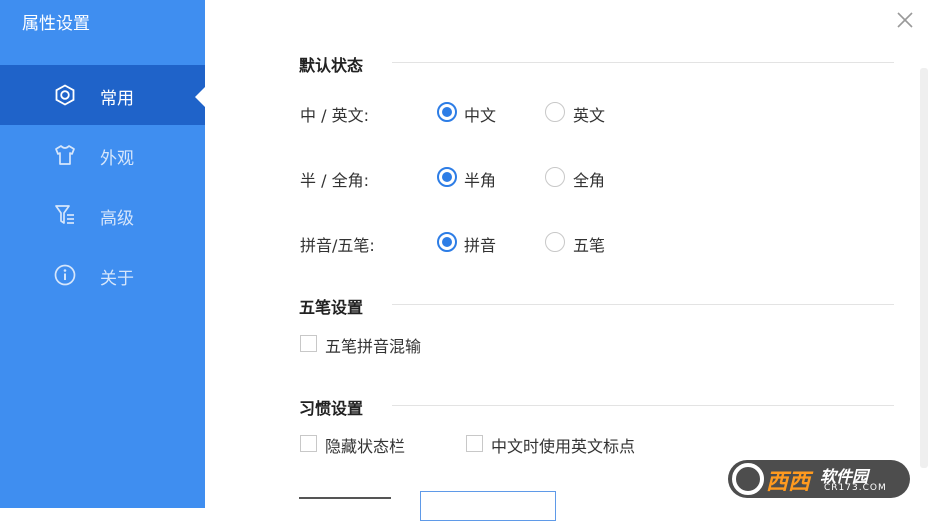  What do you see at coordinates (555, 242) in the screenshot?
I see `radio-wubi` at bounding box center [555, 242].